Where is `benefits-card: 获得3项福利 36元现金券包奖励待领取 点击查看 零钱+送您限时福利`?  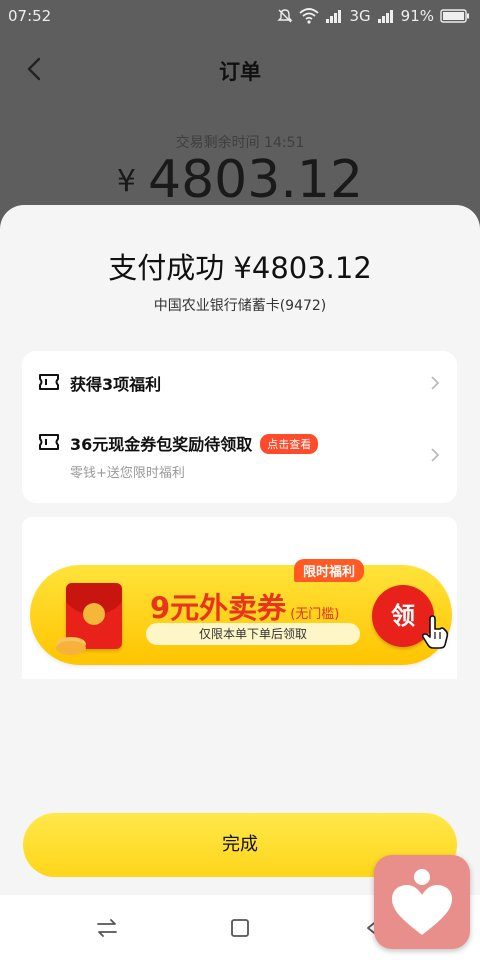
benefits-card: 获得3项福利 36元现金券包奖励待领取 点击查看 零钱+送您限时福利 is located at coordinates (239, 427).